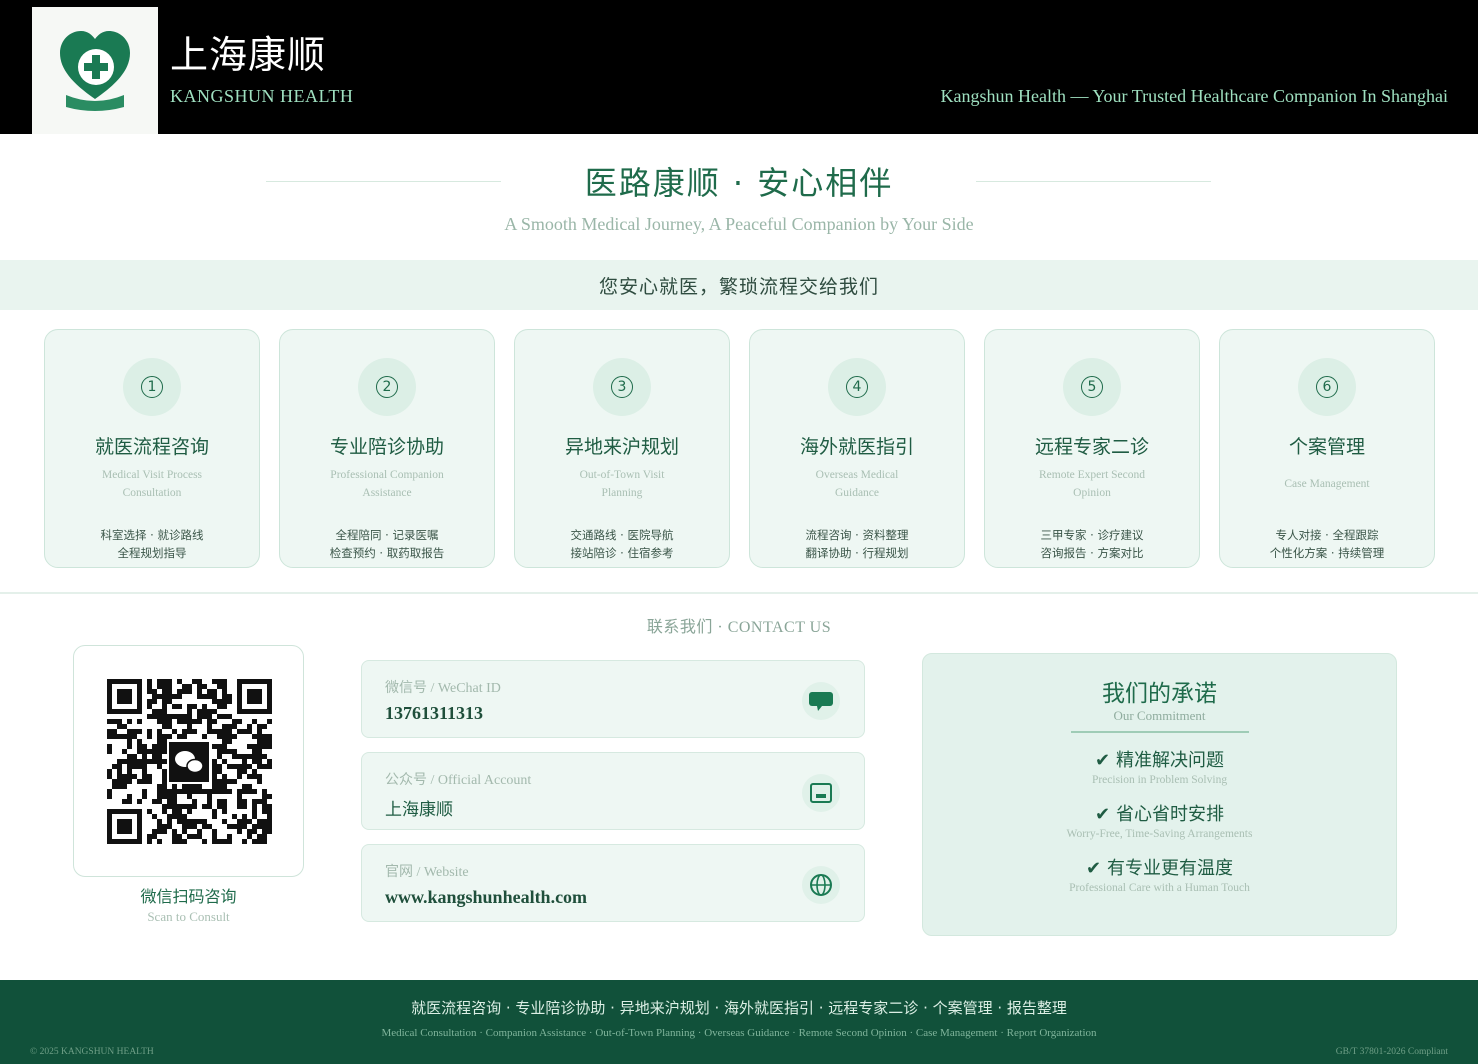  What do you see at coordinates (152, 484) in the screenshot?
I see `service-title-en: Medical Visit Process Consultation` at bounding box center [152, 484].